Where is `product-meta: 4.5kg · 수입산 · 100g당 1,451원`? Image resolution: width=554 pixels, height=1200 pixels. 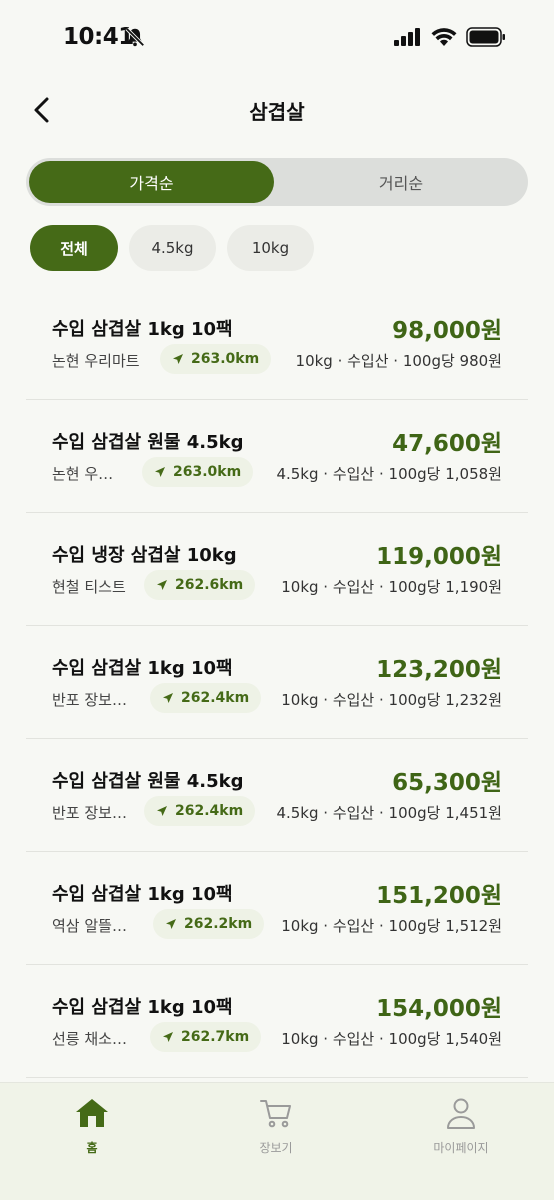 product-meta: 4.5kg · 수입산 · 100g당 1,451원 is located at coordinates (389, 813).